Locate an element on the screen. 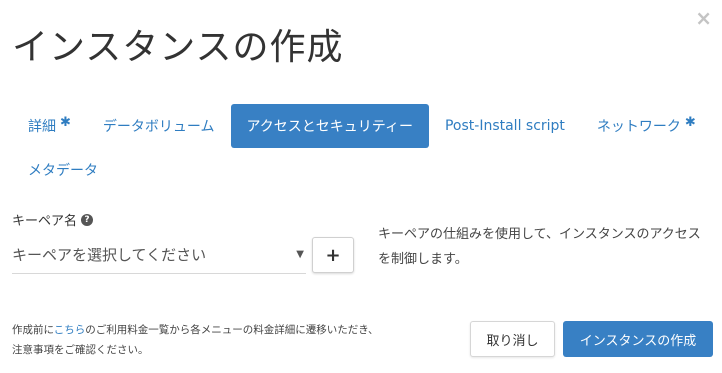 The image size is (722, 373). tab-access-security: アクセスとセキュリティー is located at coordinates (329, 126).